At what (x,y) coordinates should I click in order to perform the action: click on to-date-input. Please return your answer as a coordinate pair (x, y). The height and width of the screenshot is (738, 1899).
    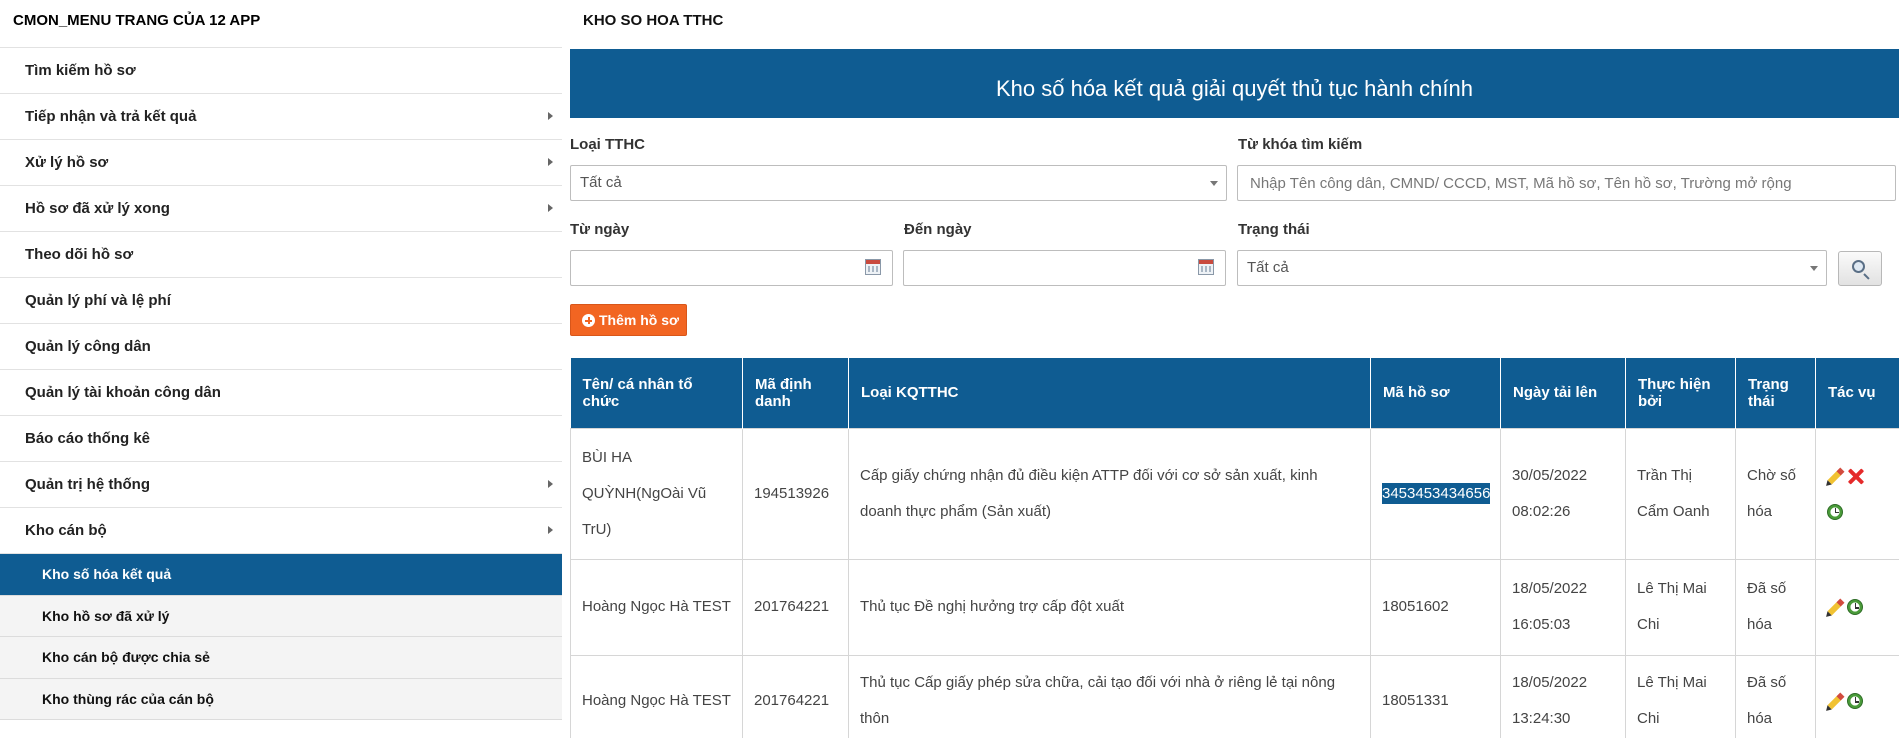
    Looking at the image, I should click on (1064, 268).